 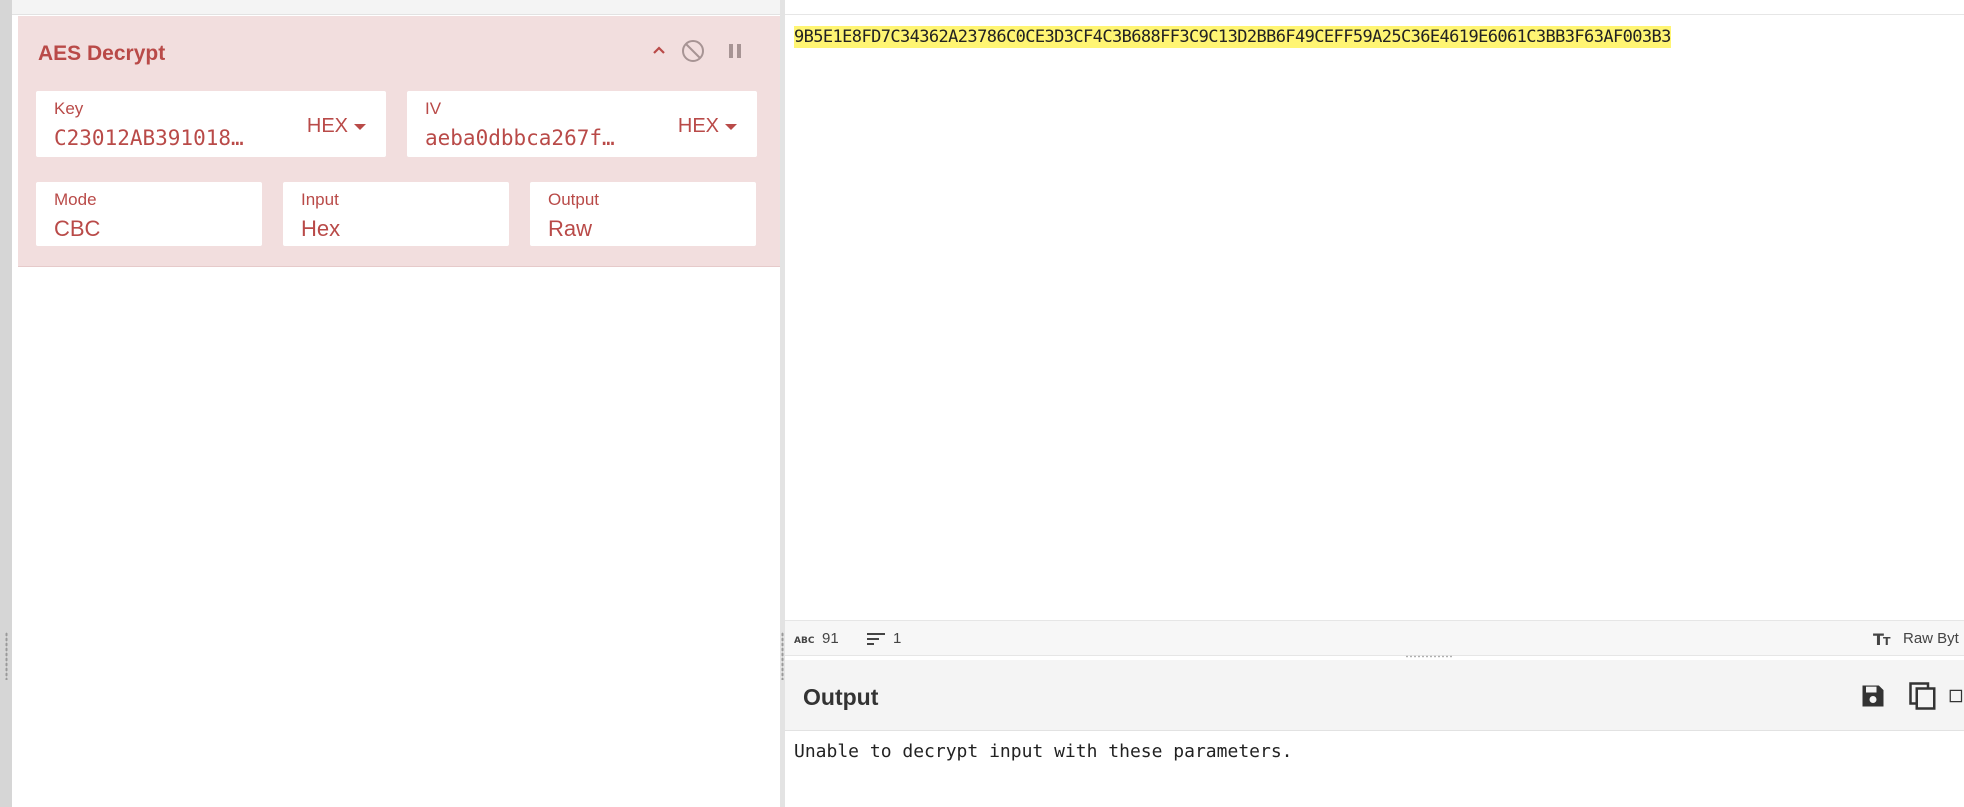 I want to click on mode-label: Mode, so click(x=75, y=199).